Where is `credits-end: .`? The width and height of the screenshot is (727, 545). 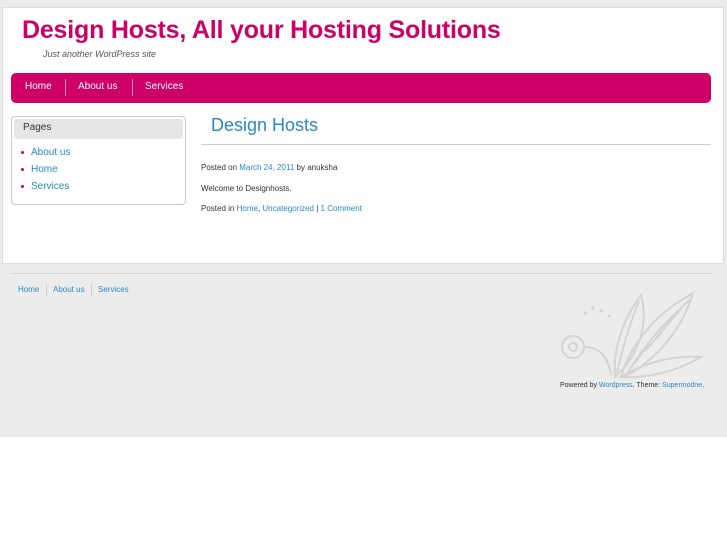
credits-end: . is located at coordinates (703, 385).